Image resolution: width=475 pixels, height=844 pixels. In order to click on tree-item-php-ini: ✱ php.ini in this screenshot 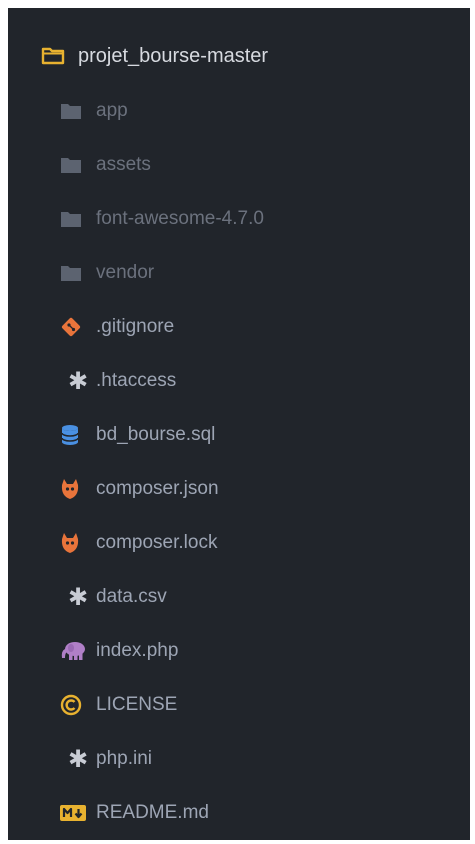, I will do `click(260, 759)`.